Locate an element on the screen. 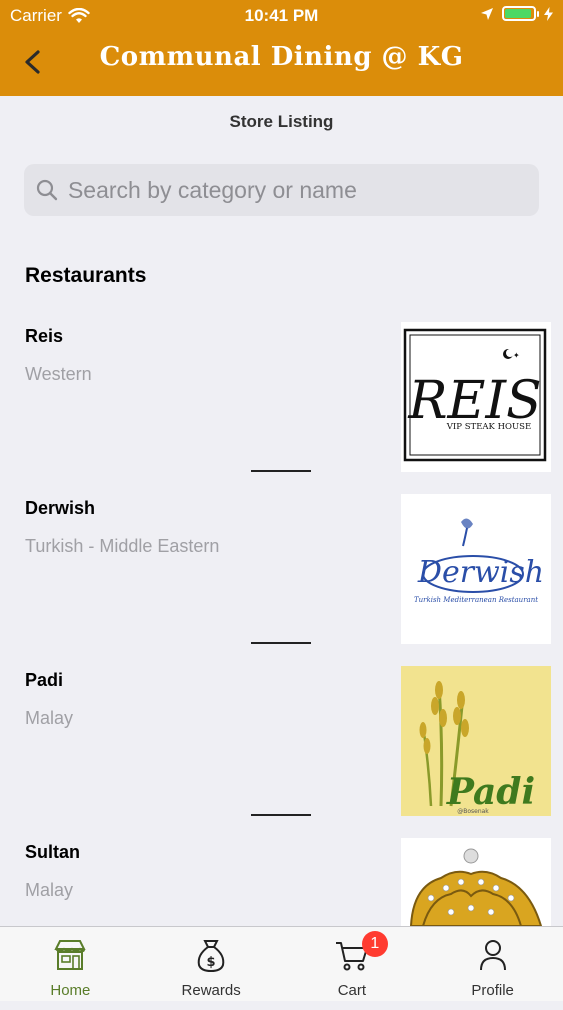 Image resolution: width=563 pixels, height=1010 pixels. battery-fill is located at coordinates (518, 13).